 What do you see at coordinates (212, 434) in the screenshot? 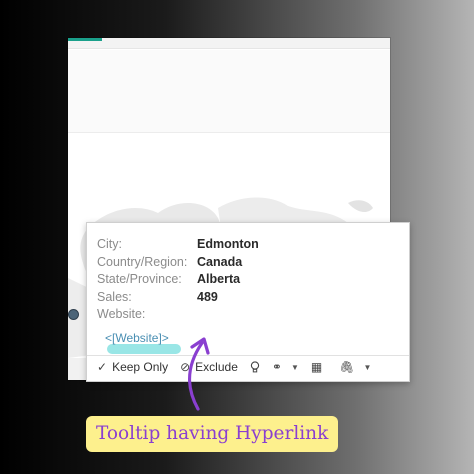
I see `caption-banner: Tooltip having Hyperlink` at bounding box center [212, 434].